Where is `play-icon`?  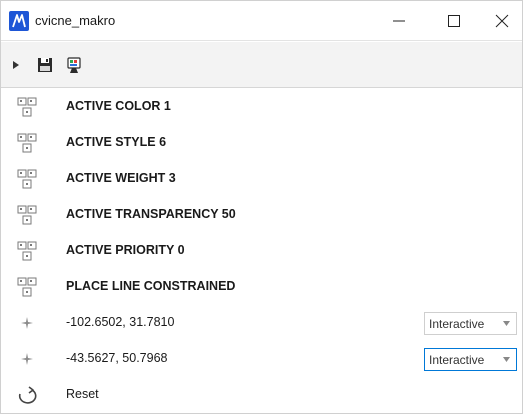 play-icon is located at coordinates (16, 65).